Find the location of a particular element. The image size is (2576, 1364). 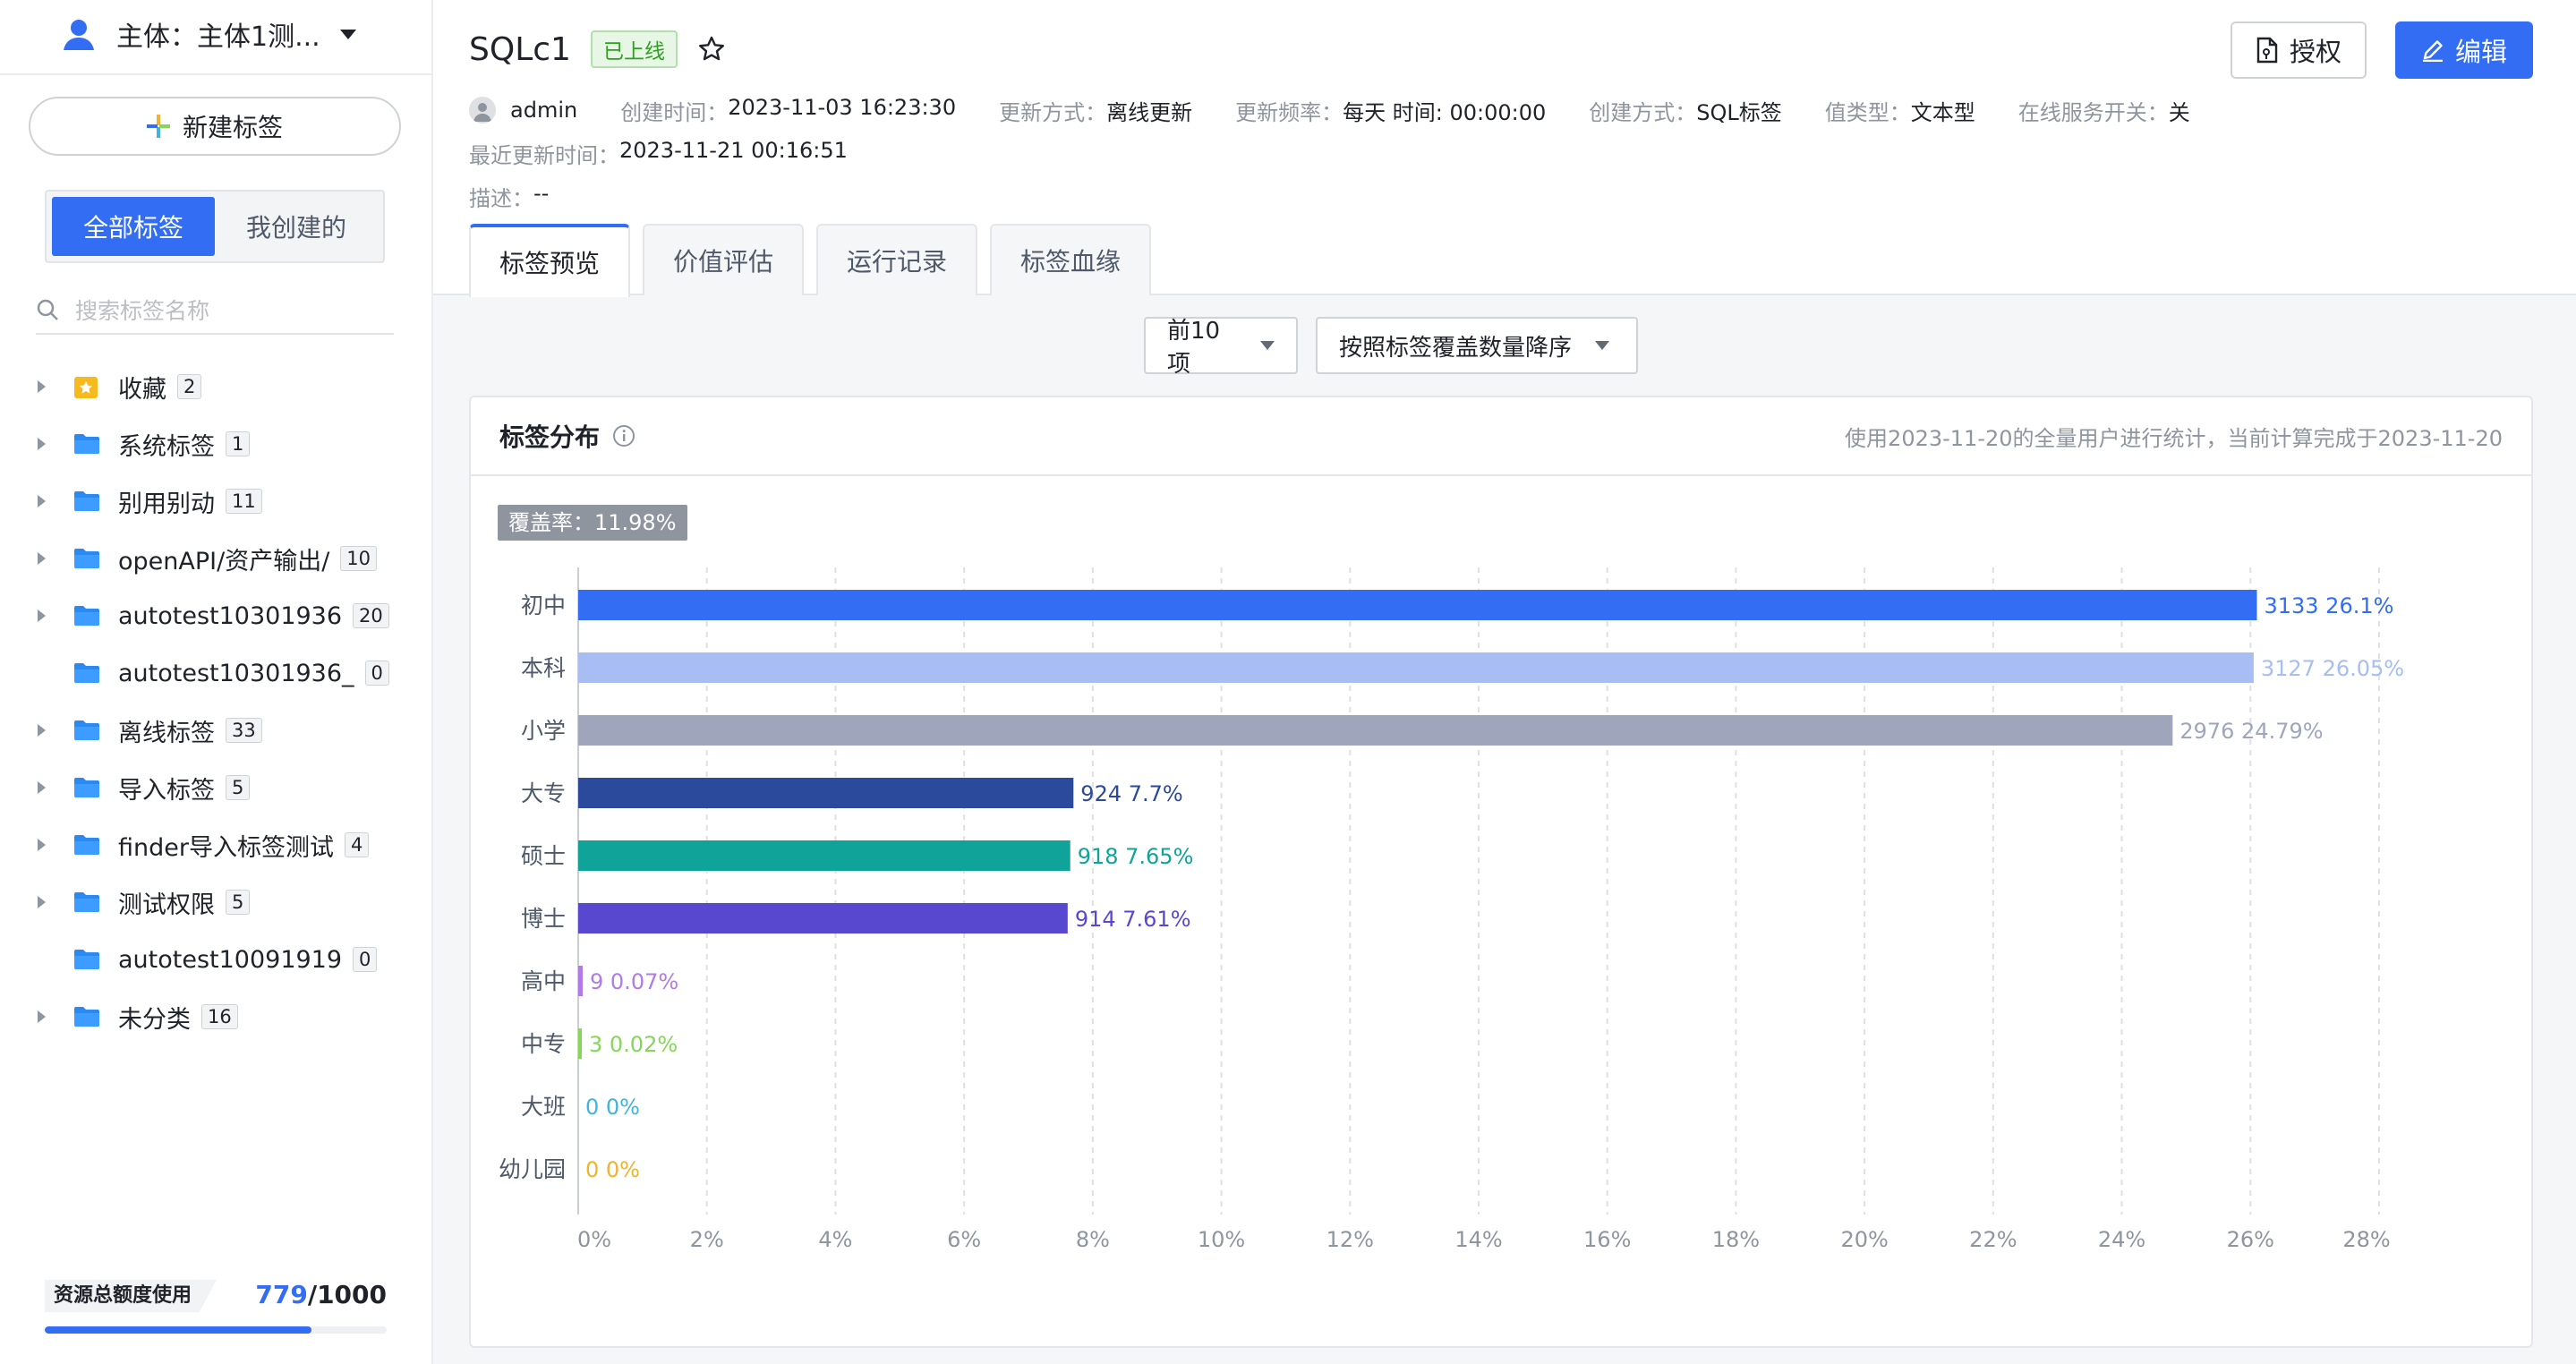

meta-create-time: 创建时间： 2023-11-03 16:23:30 is located at coordinates (788, 110).